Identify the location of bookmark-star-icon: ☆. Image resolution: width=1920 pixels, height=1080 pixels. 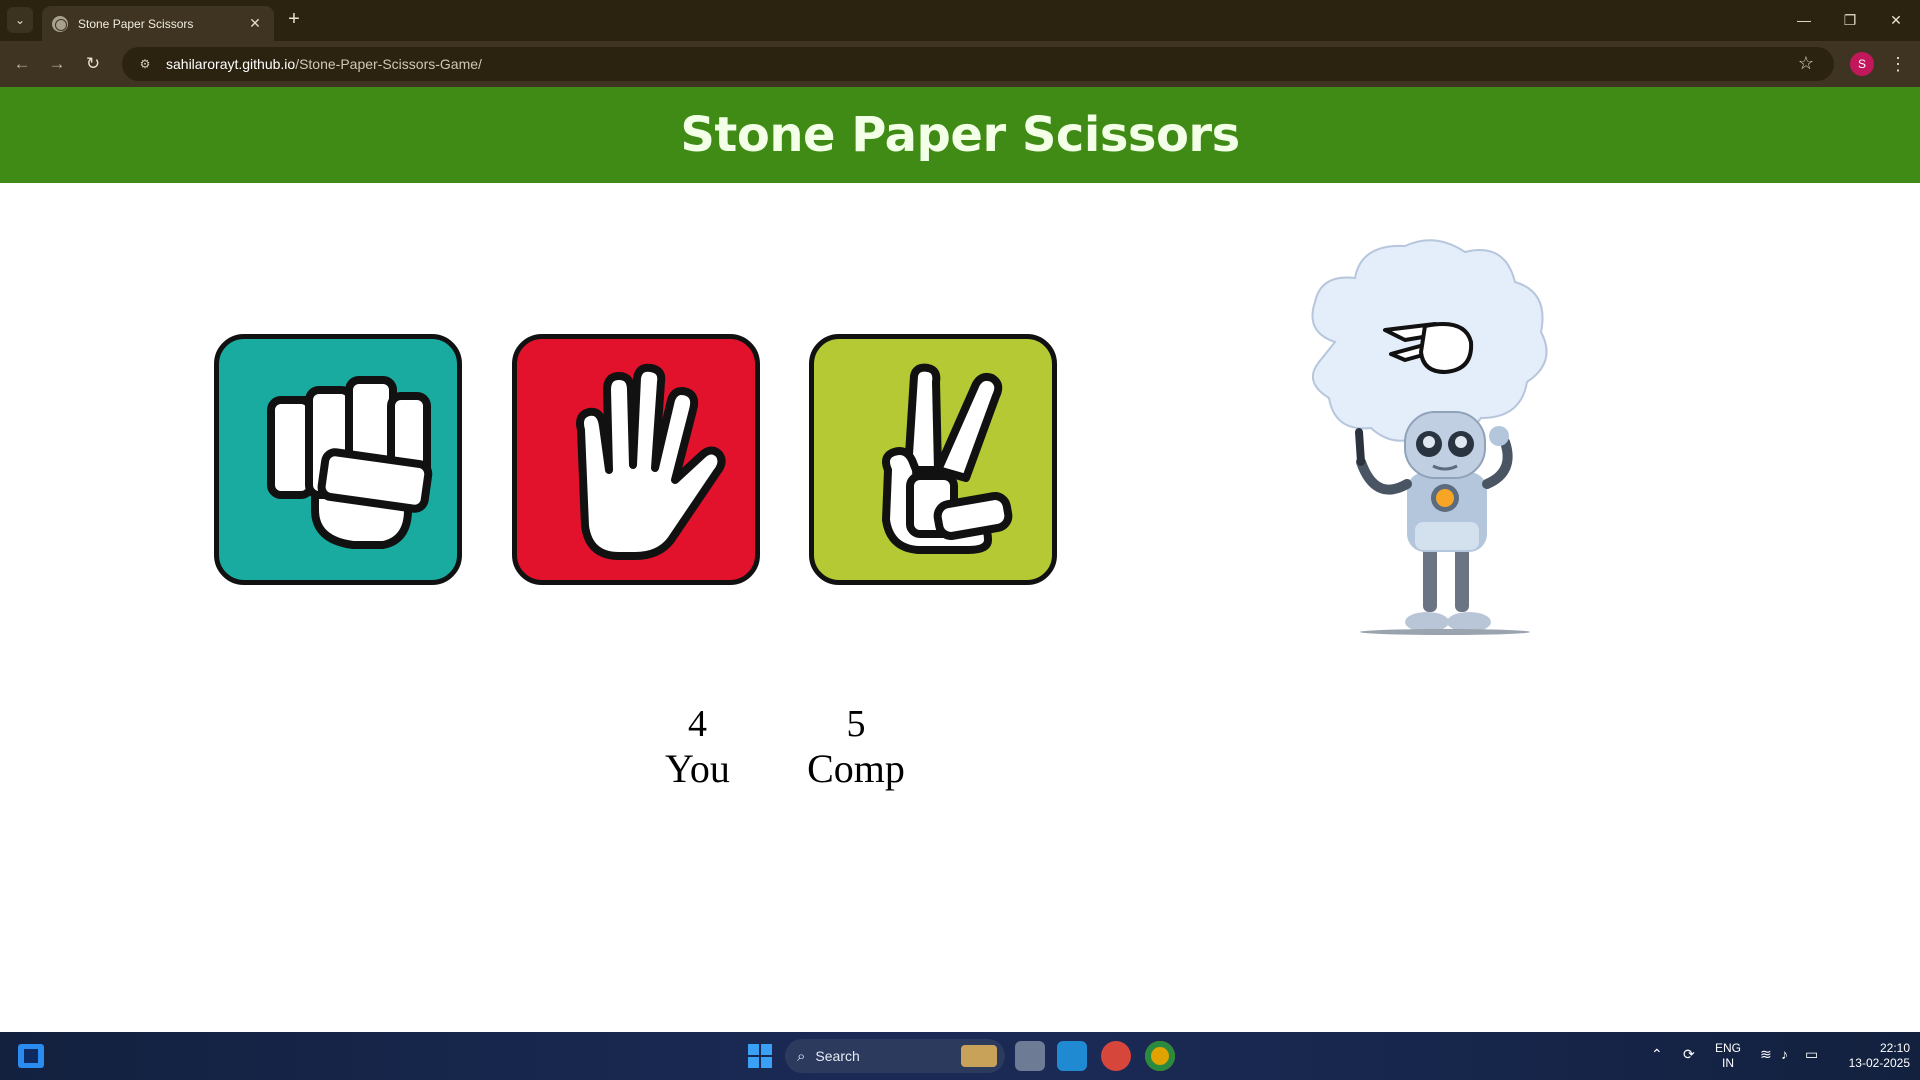
(1806, 63).